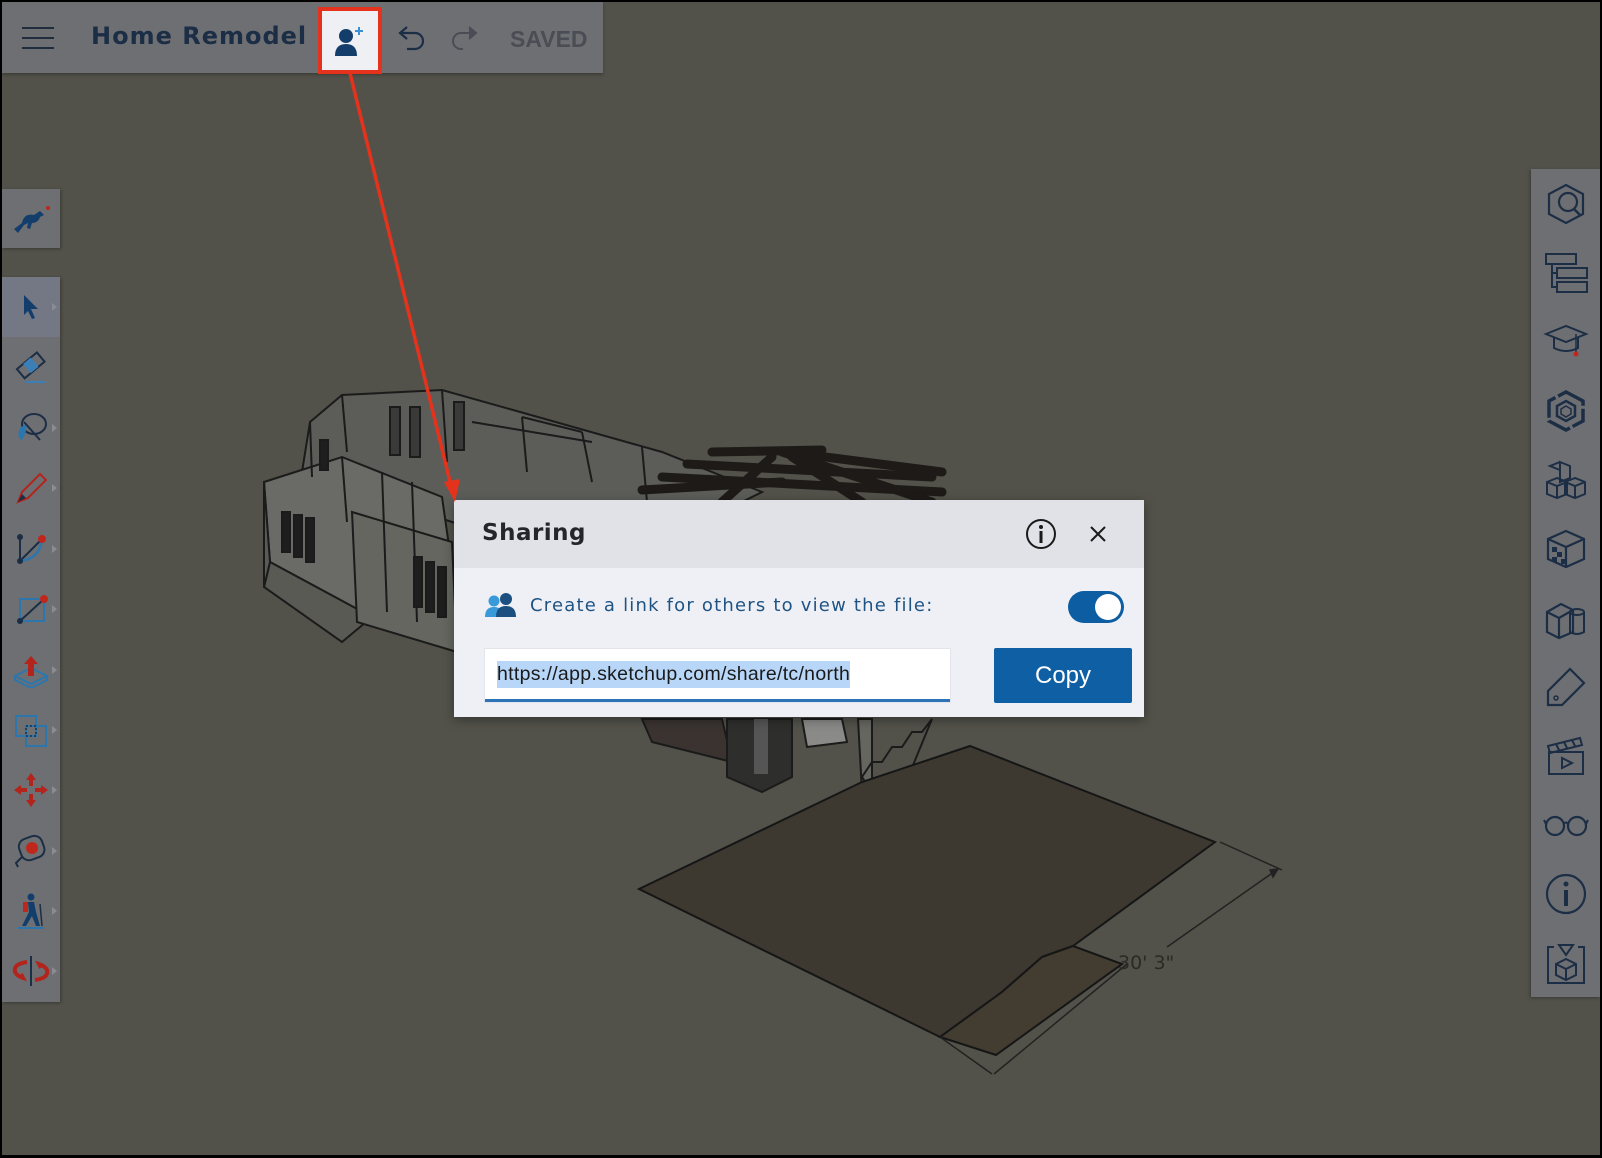 Image resolution: width=1602 pixels, height=1158 pixels. I want to click on tool-push-pull, so click(31, 669).